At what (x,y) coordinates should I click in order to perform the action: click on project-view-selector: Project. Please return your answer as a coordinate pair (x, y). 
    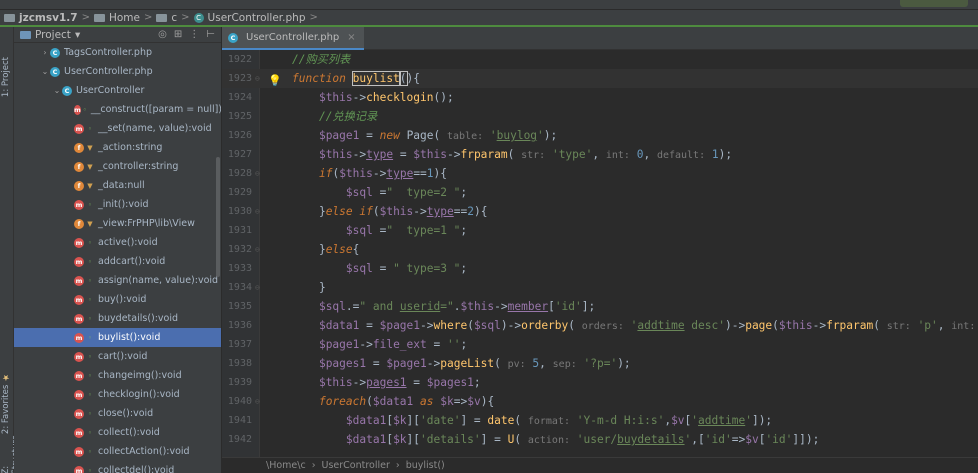
    Looking at the image, I should click on (53, 35).